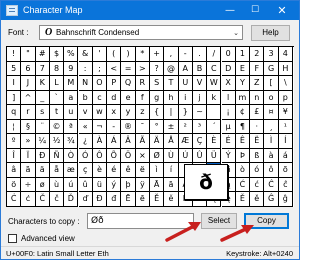 The image size is (320, 260). I want to click on character-cell: ;, so click(100, 68).